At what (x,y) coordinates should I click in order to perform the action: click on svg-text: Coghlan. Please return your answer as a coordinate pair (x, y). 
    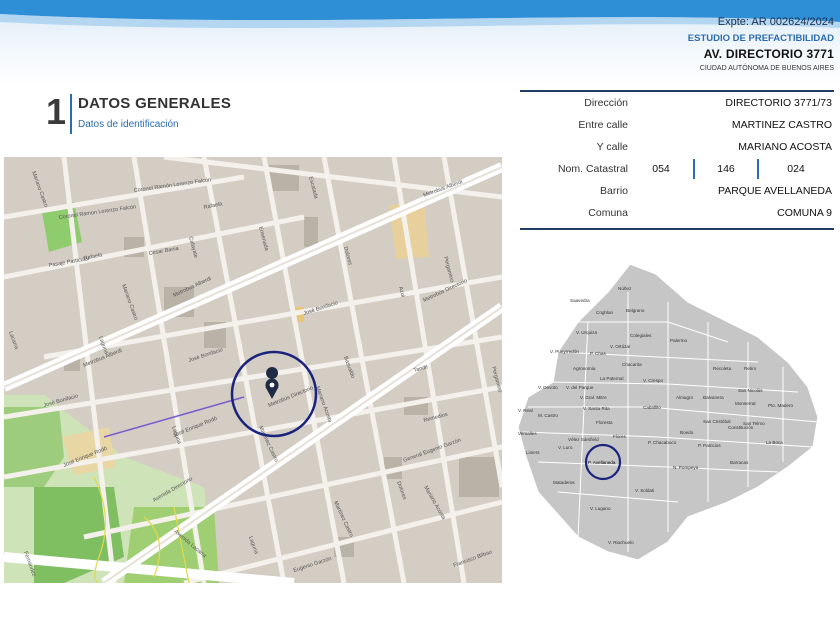
    Looking at the image, I should click on (605, 312).